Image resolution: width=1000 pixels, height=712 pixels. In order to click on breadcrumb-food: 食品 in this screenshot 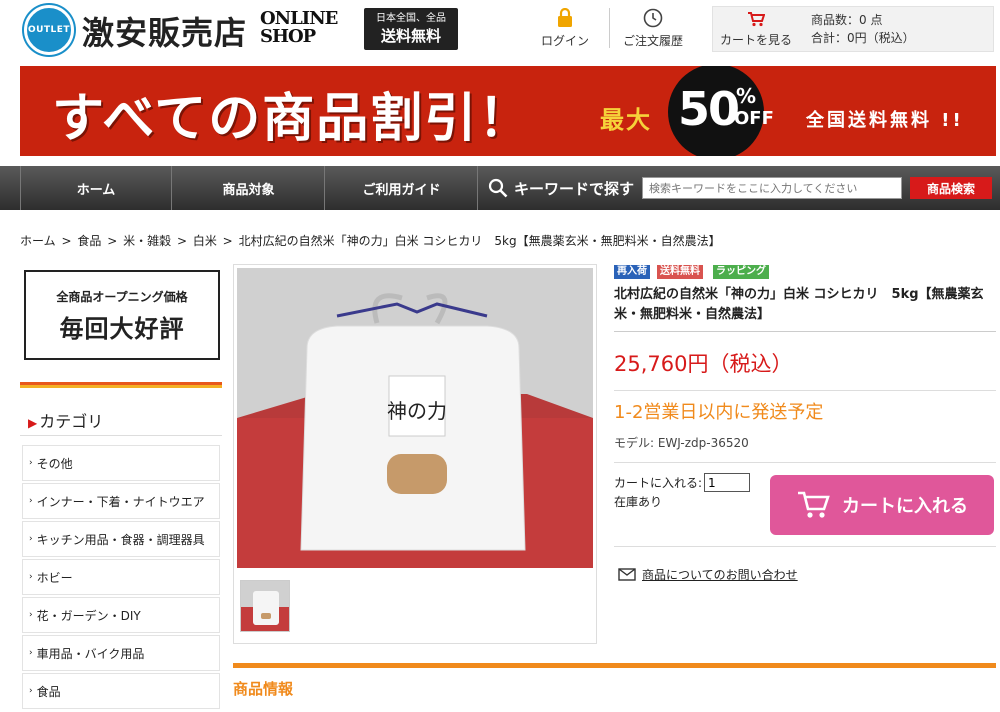, I will do `click(89, 241)`.